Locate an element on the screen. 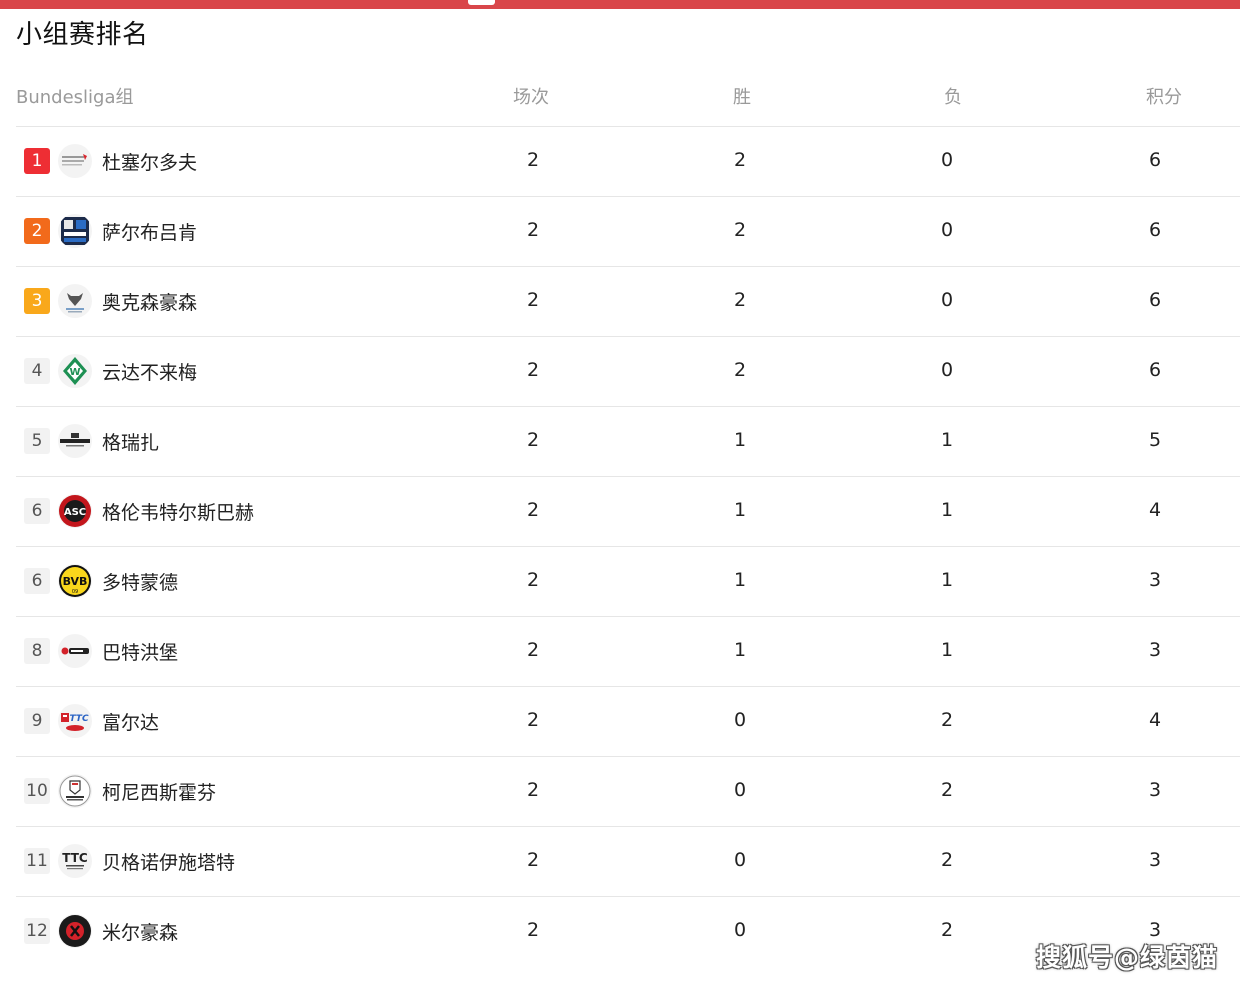  bad-homburg-logo-icon is located at coordinates (75, 651).